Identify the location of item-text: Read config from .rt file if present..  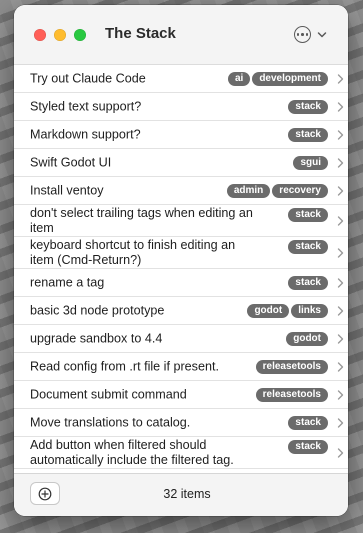
(124, 366).